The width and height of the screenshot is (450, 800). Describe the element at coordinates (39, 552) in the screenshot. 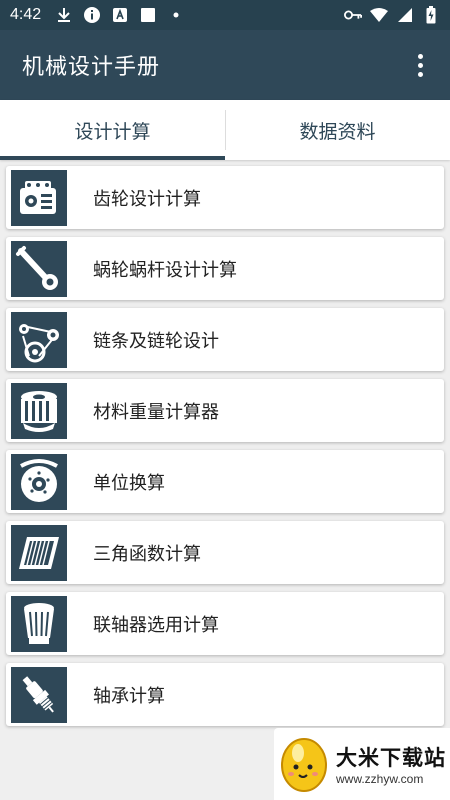

I see `air-filter-icon` at that location.